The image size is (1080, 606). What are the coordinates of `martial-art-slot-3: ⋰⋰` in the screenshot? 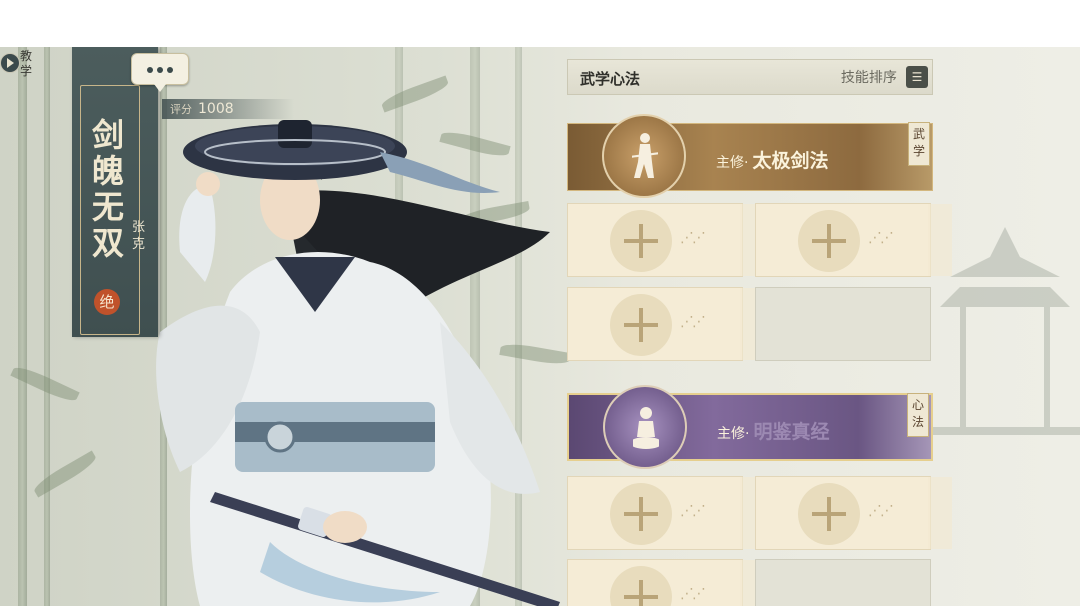 It's located at (665, 324).